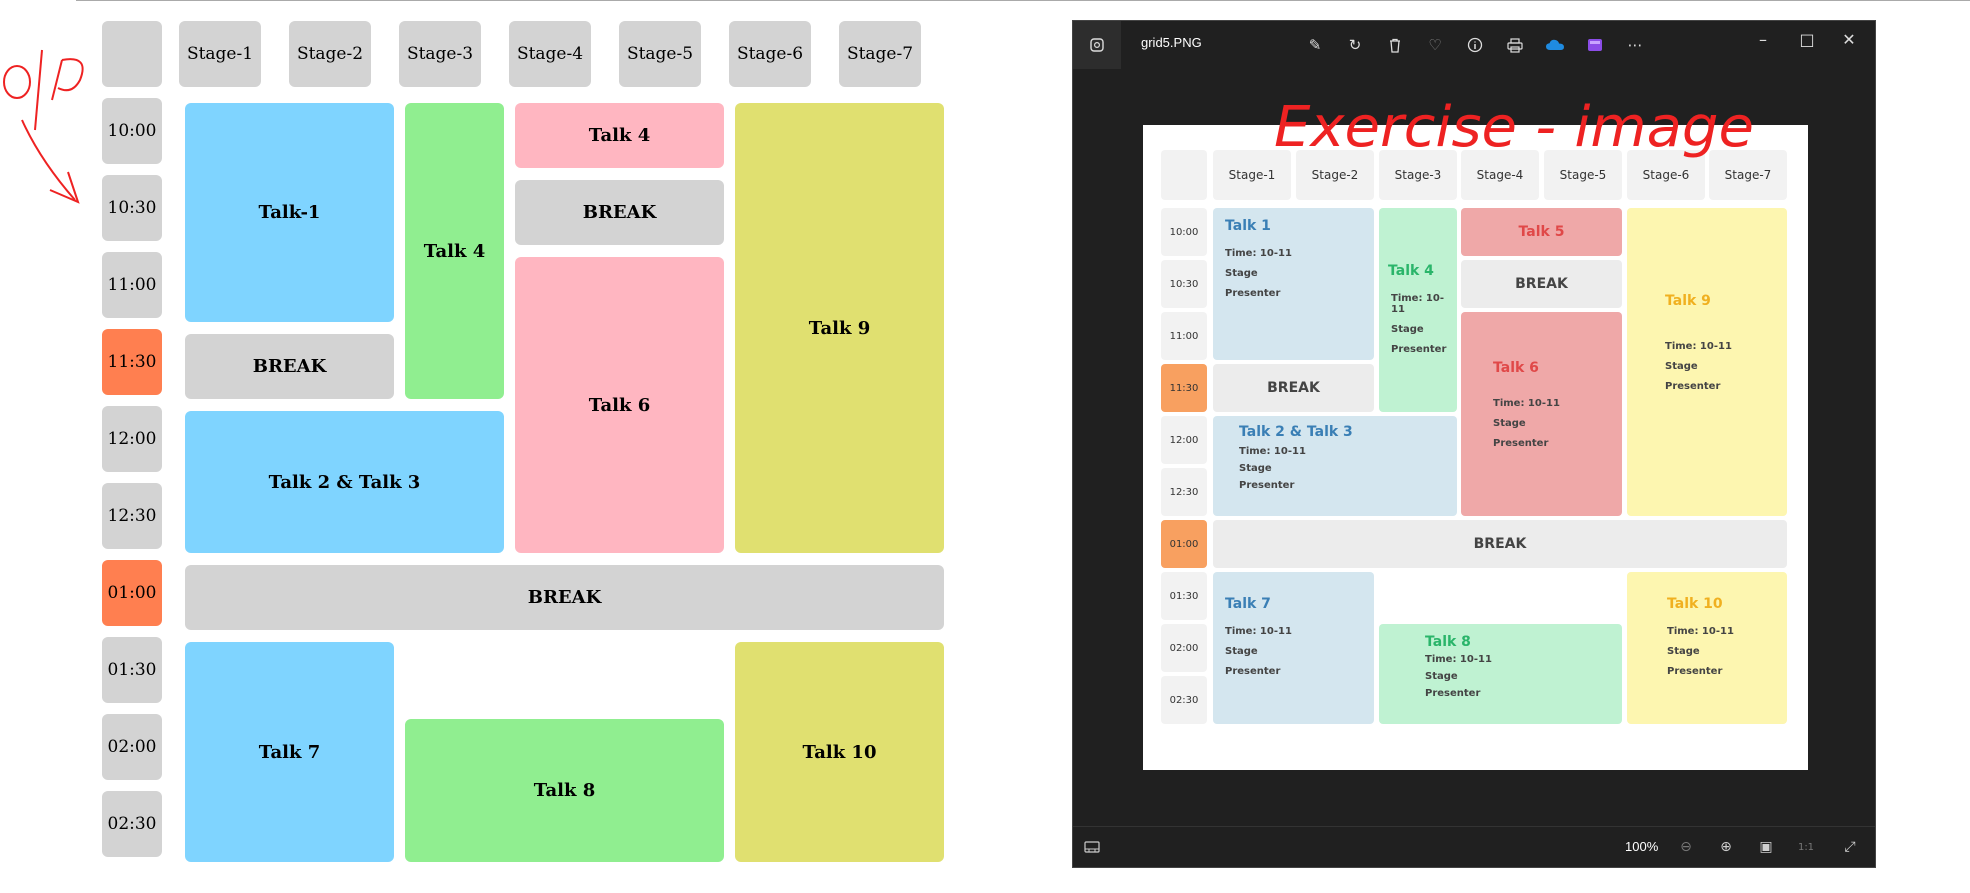 The width and height of the screenshot is (1970, 893). Describe the element at coordinates (1184, 700) in the screenshot. I see `preview-time-0230: 02:30` at that location.